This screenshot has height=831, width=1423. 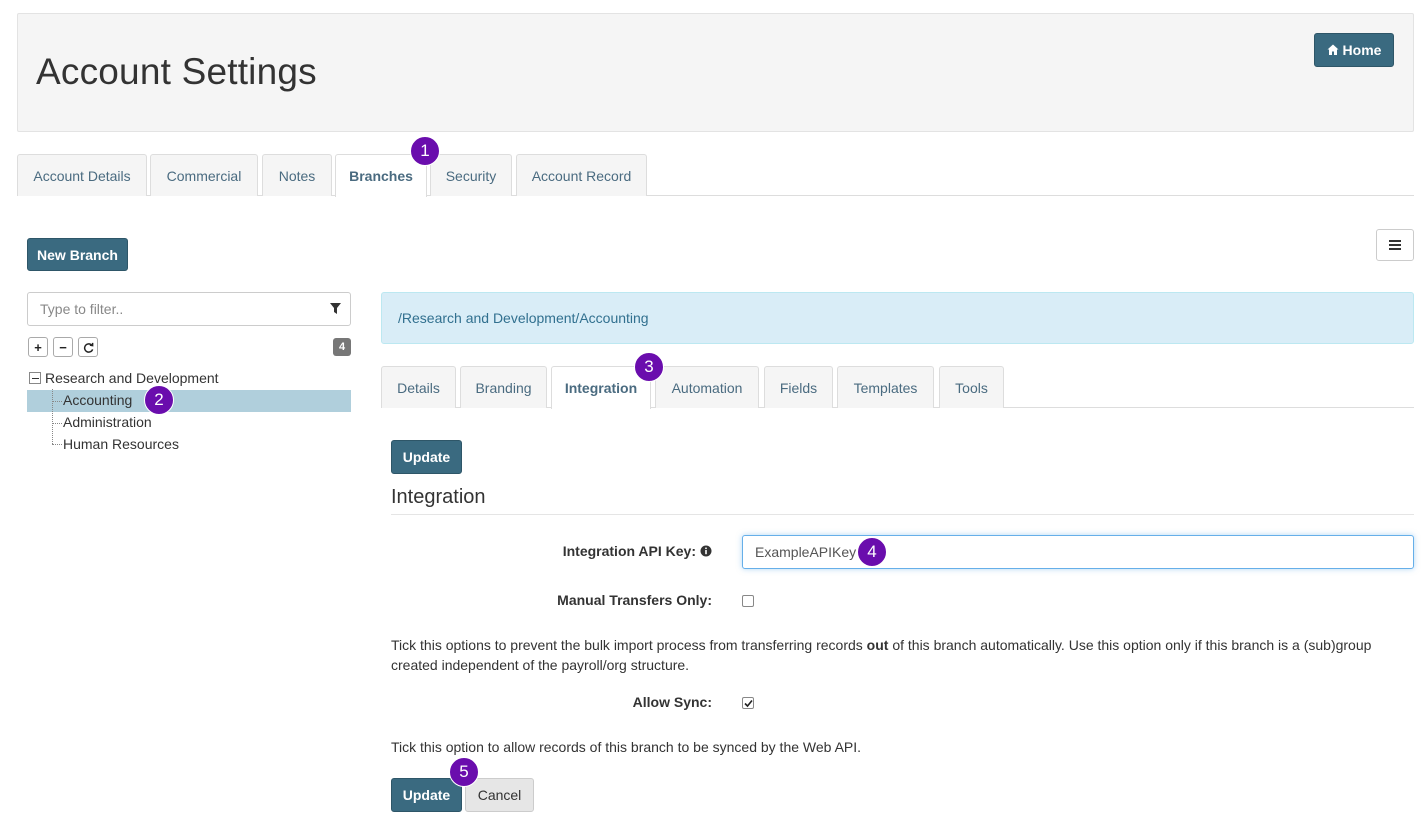 I want to click on allow-sync-label: Allow Sync:, so click(x=672, y=702).